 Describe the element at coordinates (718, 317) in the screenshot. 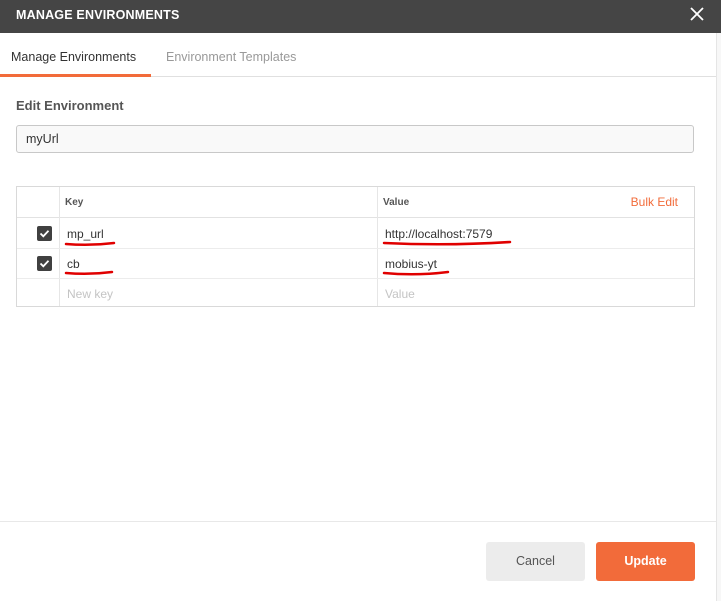

I see `background-strip` at that location.